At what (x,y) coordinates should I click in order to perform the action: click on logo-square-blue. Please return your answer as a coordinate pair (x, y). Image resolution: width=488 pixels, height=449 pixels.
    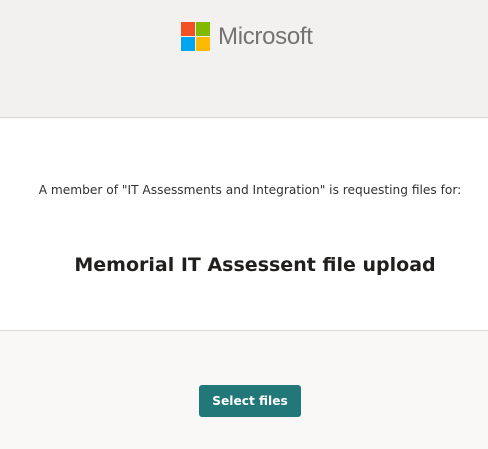
    Looking at the image, I should click on (188, 44).